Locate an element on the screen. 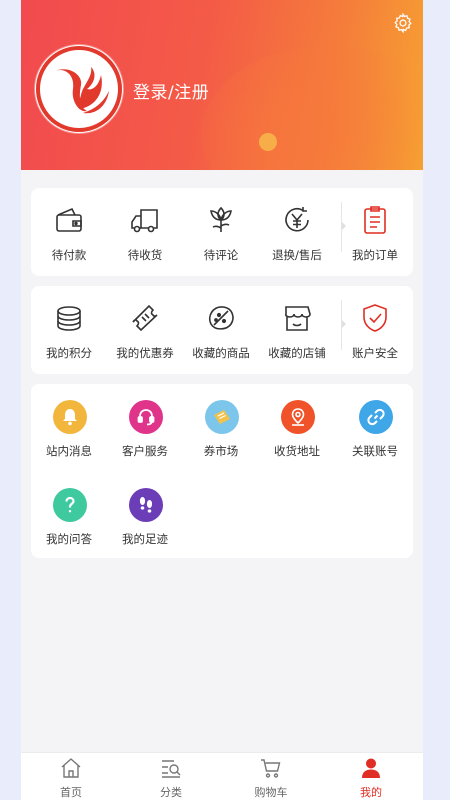  favorite-stores: 收藏的店铺 is located at coordinates (297, 330).